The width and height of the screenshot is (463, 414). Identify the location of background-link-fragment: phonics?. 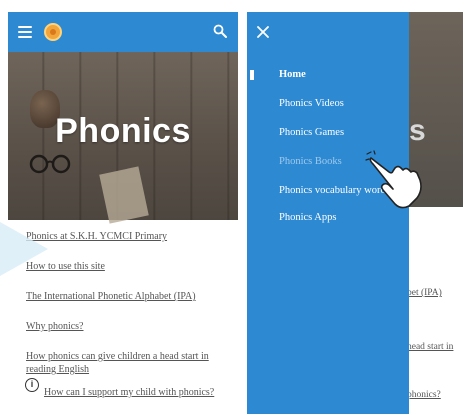
(424, 395).